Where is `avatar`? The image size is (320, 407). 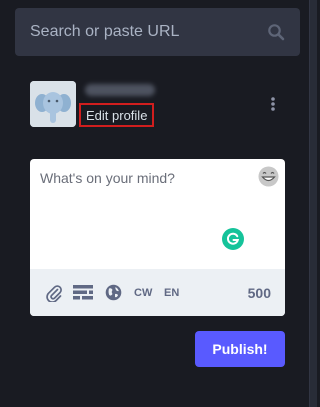
avatar is located at coordinates (53, 104).